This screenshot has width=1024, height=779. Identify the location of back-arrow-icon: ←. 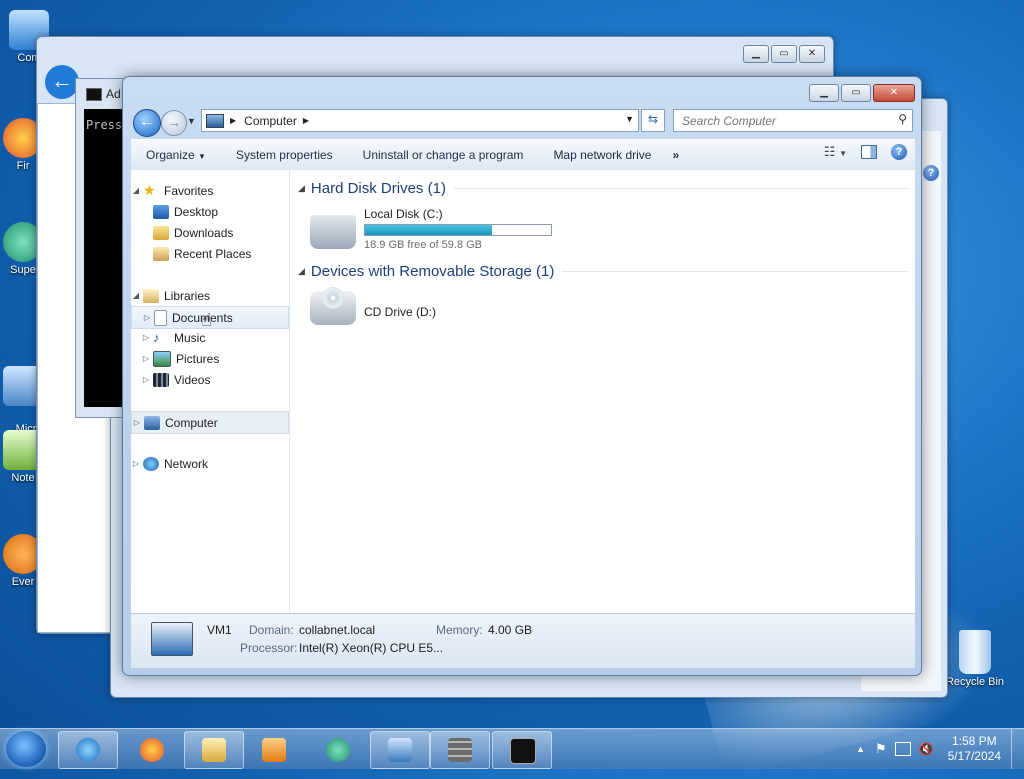
(62, 82).